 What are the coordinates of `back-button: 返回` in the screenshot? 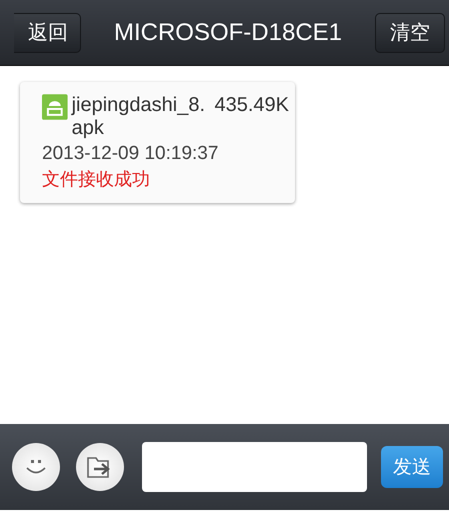 It's located at (47, 32).